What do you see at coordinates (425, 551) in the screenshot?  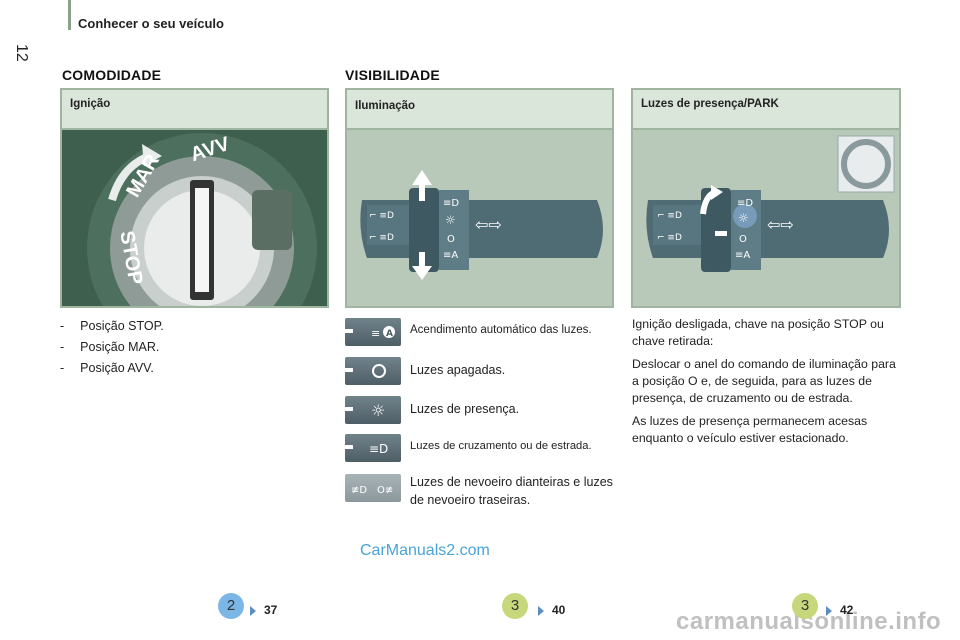 I see `watermark-link: CarManuals2.com` at bounding box center [425, 551].